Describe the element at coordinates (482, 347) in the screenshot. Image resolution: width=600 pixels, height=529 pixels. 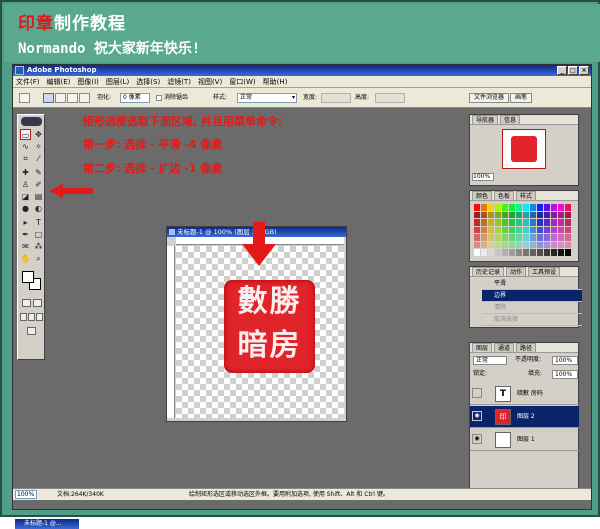
I see `tab-layers: 图层` at that location.